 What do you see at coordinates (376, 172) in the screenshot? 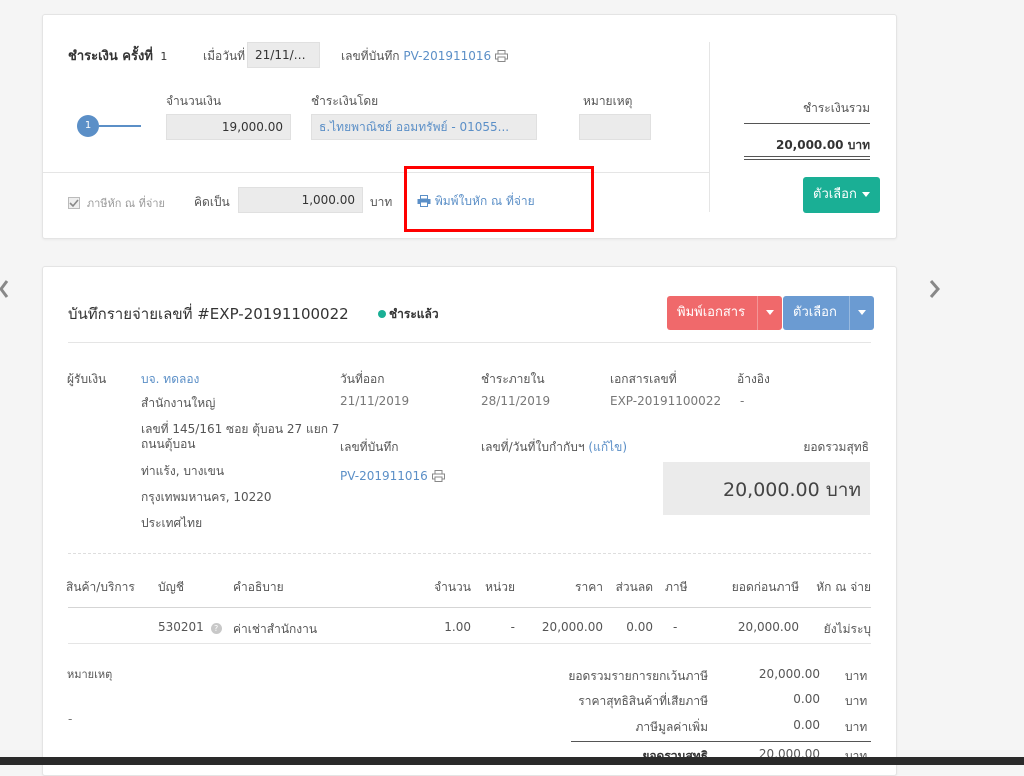
I see `payment-bottom-separator` at bounding box center [376, 172].